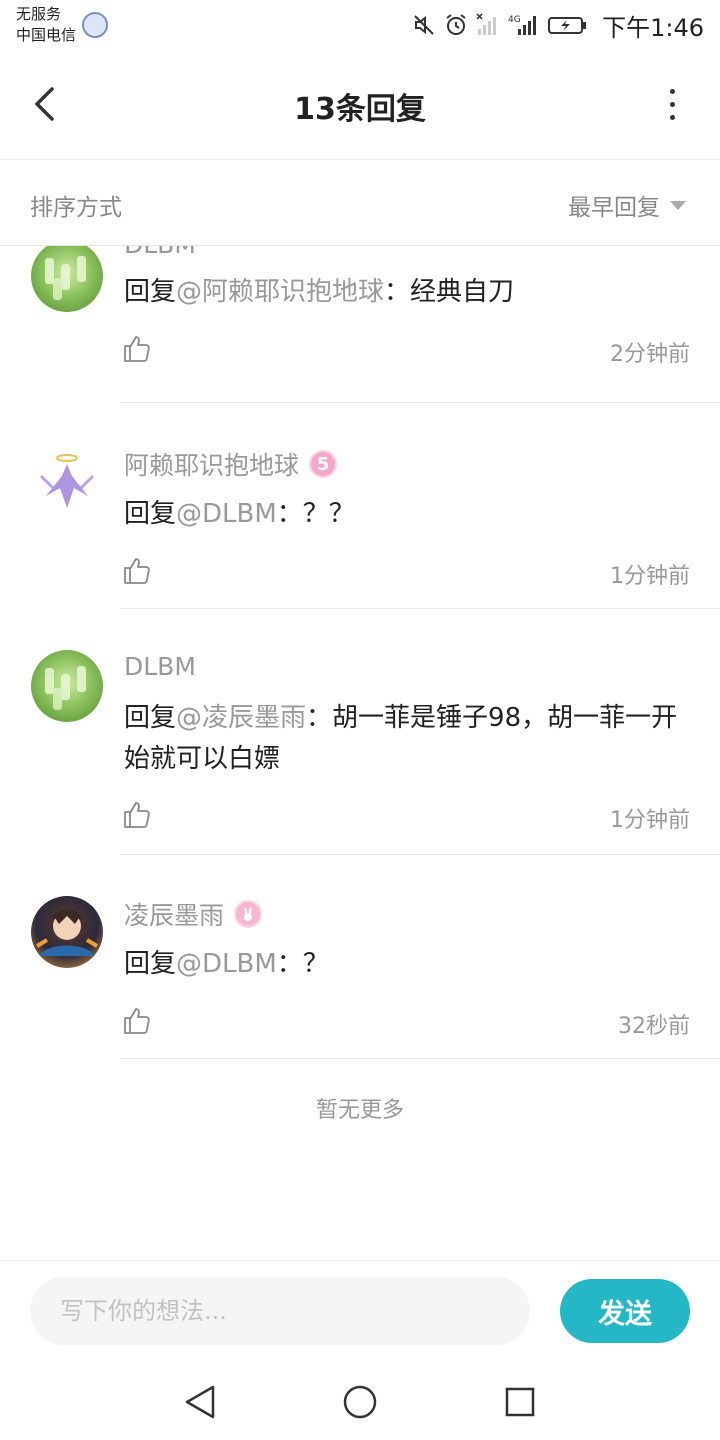 The width and height of the screenshot is (720, 1440). I want to click on comment-input, so click(280, 1311).